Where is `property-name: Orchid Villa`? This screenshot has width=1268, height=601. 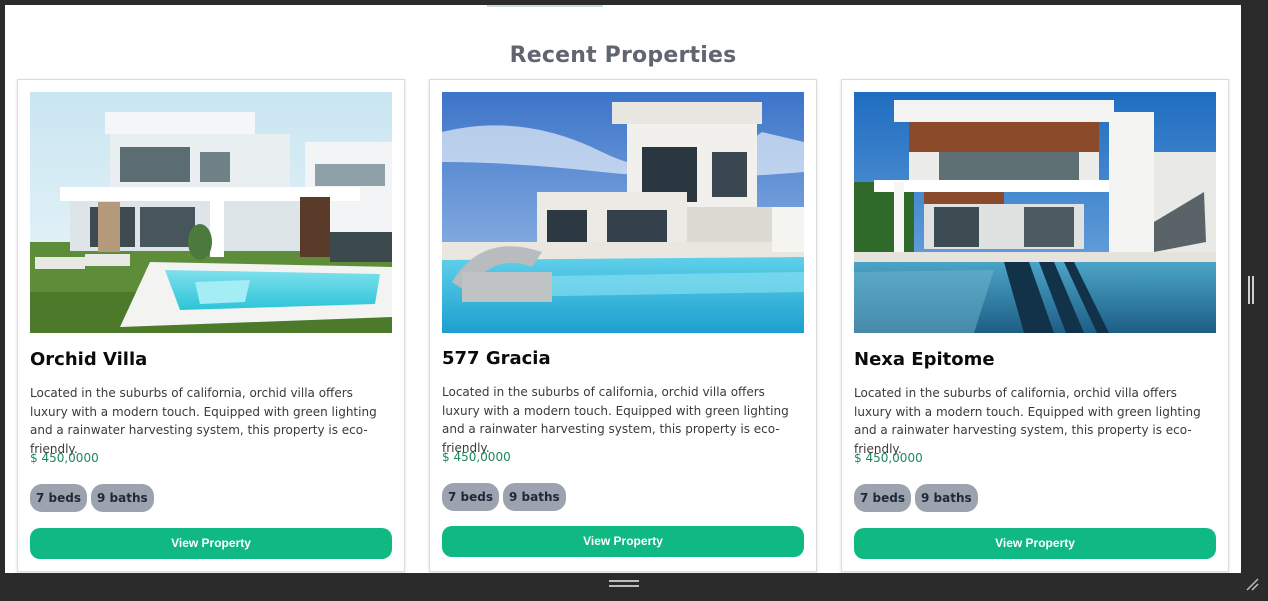
property-name: Orchid Villa is located at coordinates (89, 359).